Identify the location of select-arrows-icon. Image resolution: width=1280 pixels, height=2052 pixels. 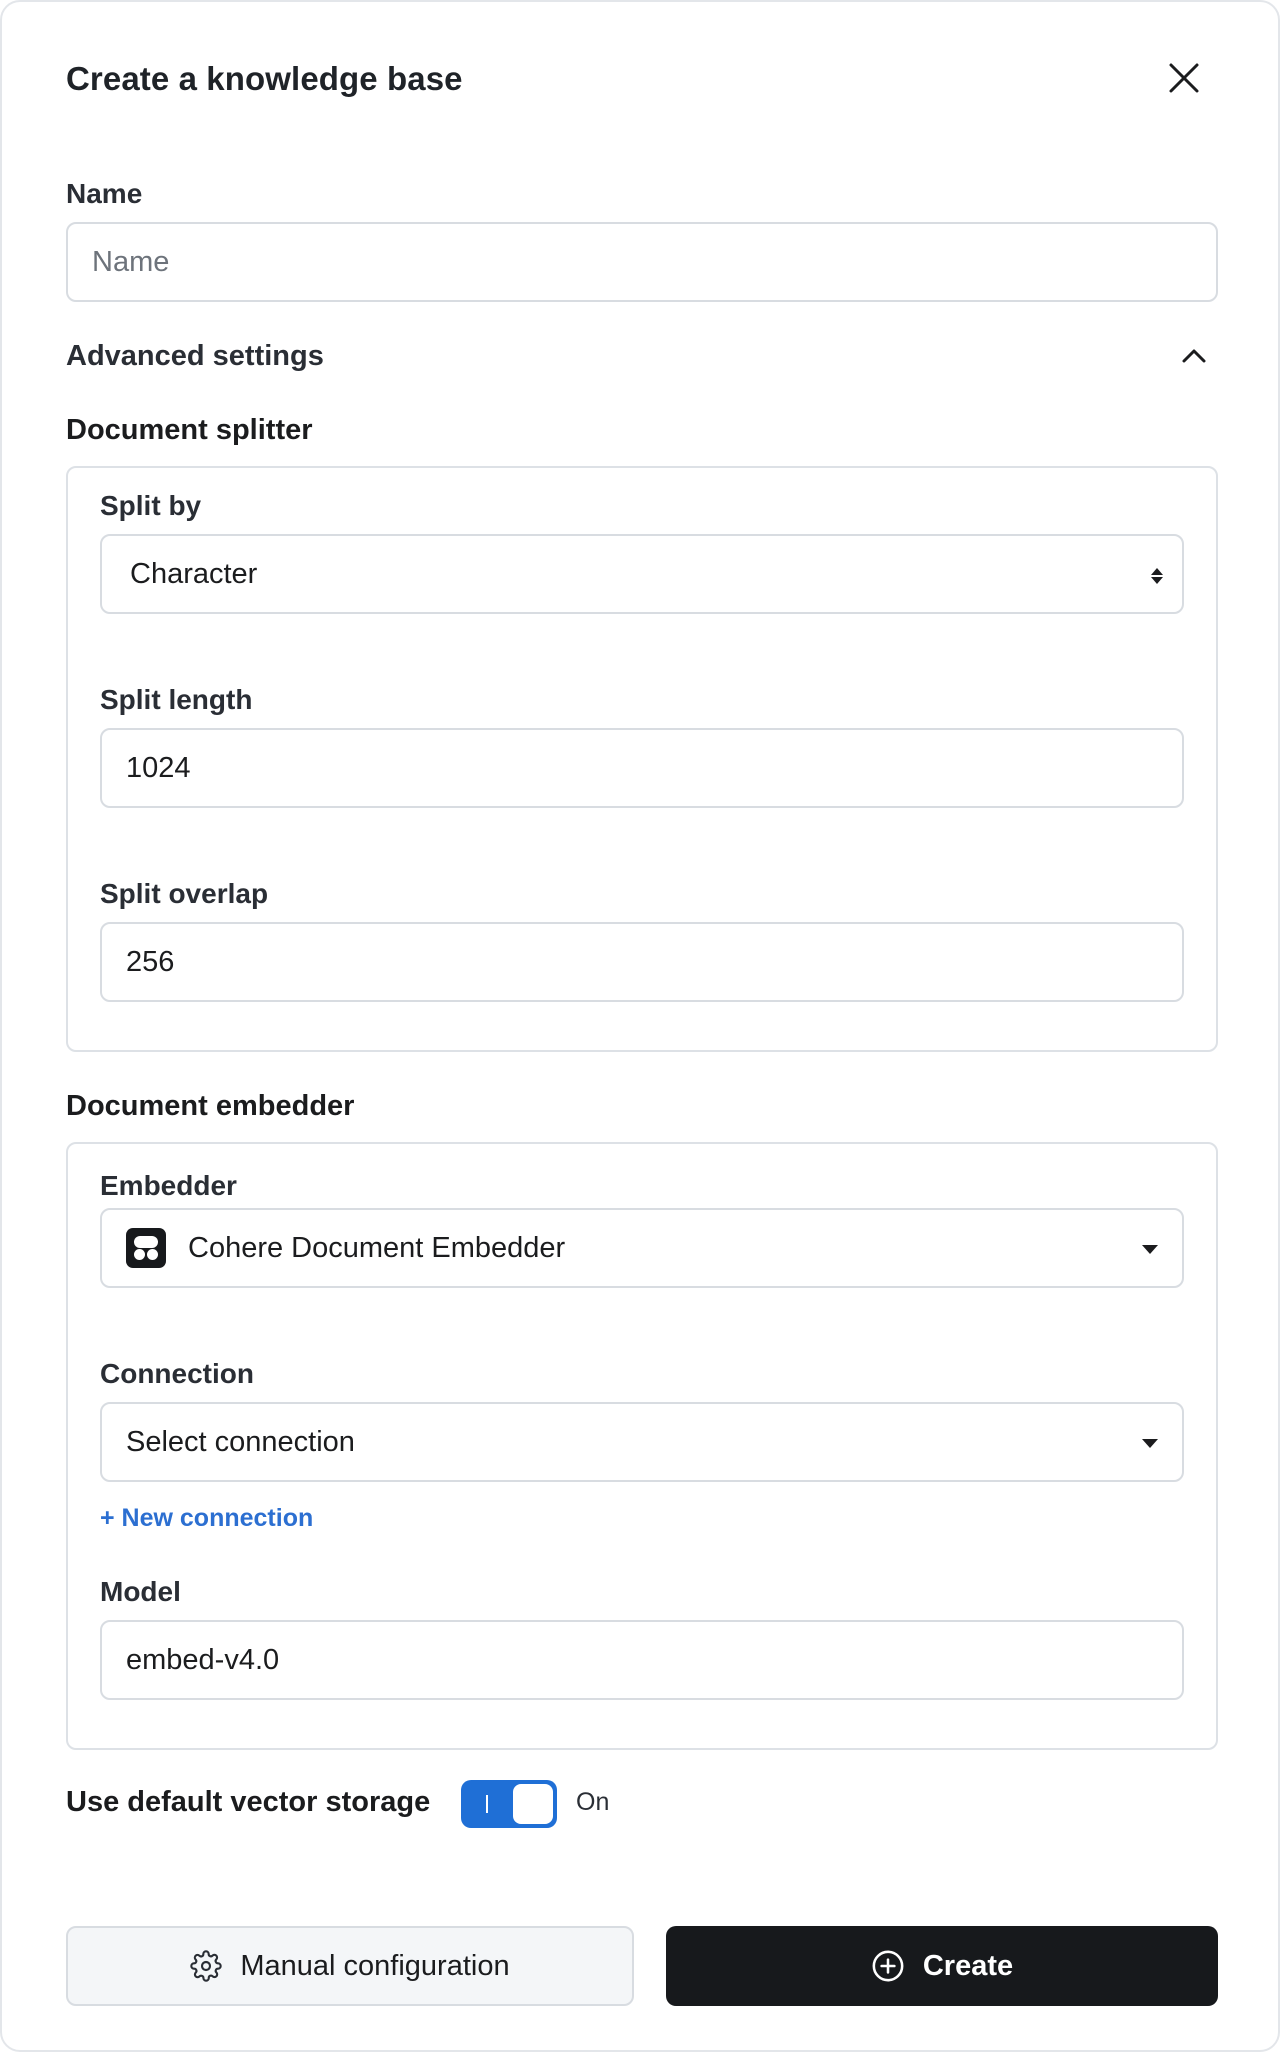
(1157, 576).